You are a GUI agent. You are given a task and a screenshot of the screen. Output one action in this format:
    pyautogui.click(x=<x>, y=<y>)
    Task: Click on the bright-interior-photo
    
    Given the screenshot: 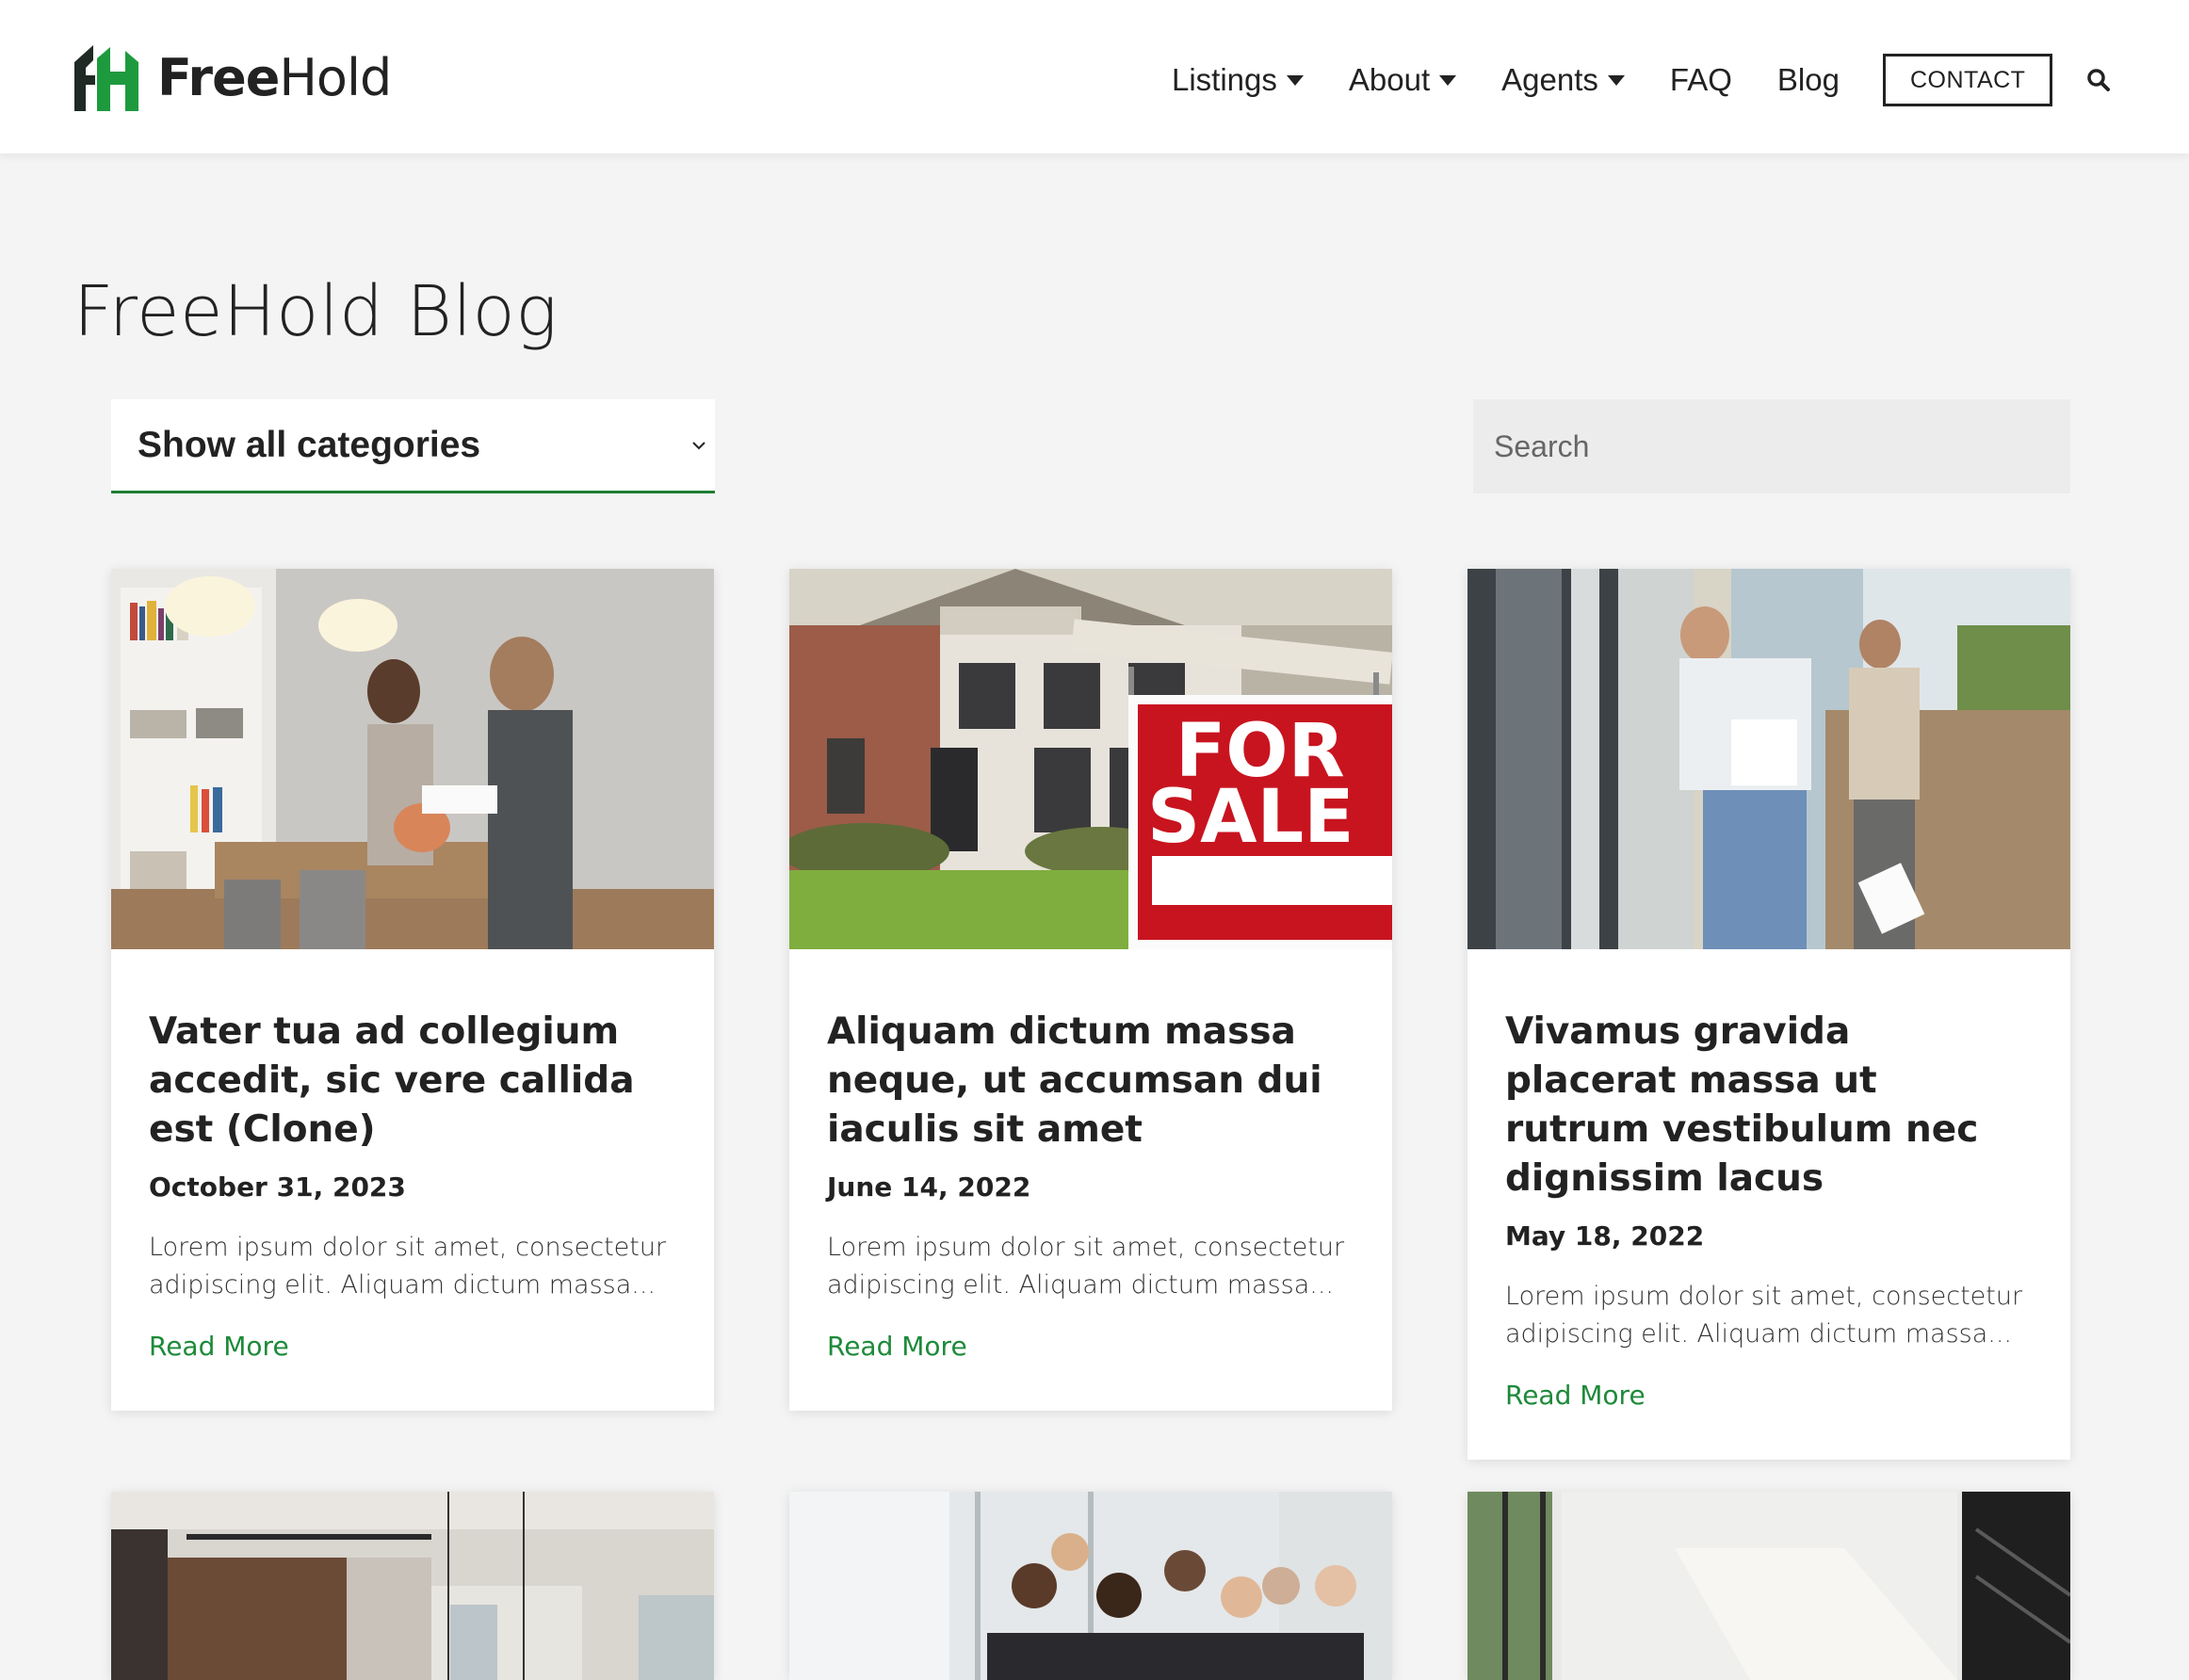 What is the action you would take?
    pyautogui.click(x=1768, y=1586)
    